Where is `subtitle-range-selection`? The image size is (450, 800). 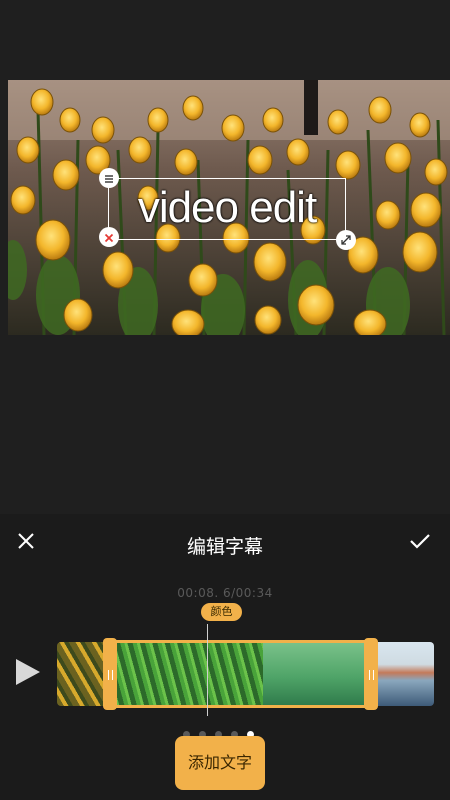 subtitle-range-selection is located at coordinates (240, 674).